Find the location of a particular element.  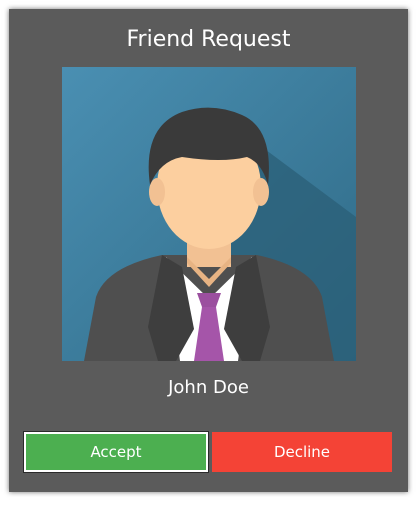

accept-button: Accept is located at coordinates (116, 452).